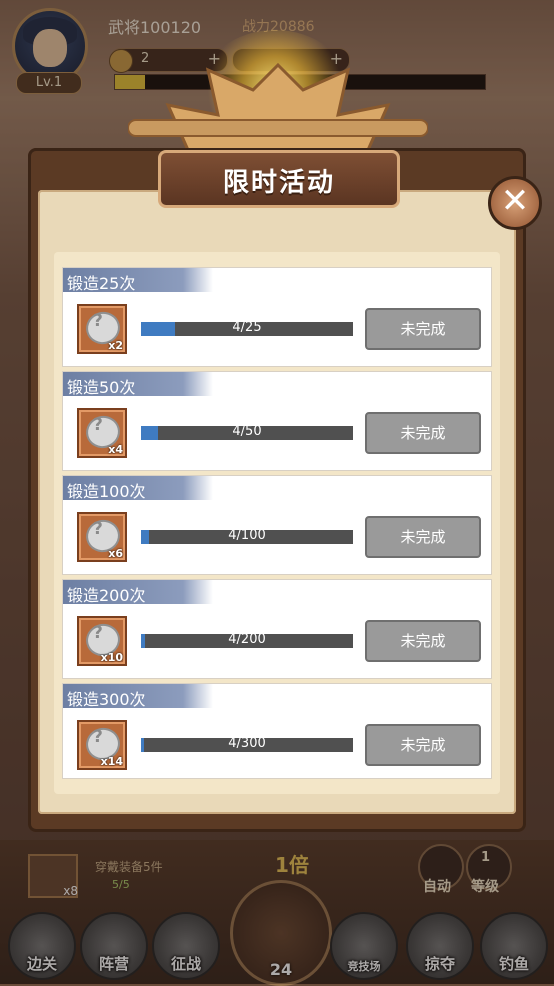  Describe the element at coordinates (111, 761) in the screenshot. I see `reward-count: x14` at that location.